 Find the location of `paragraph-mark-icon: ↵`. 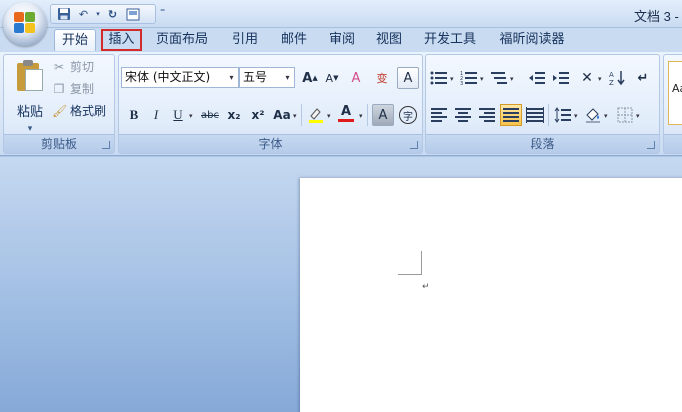

paragraph-mark-icon: ↵ is located at coordinates (426, 287).